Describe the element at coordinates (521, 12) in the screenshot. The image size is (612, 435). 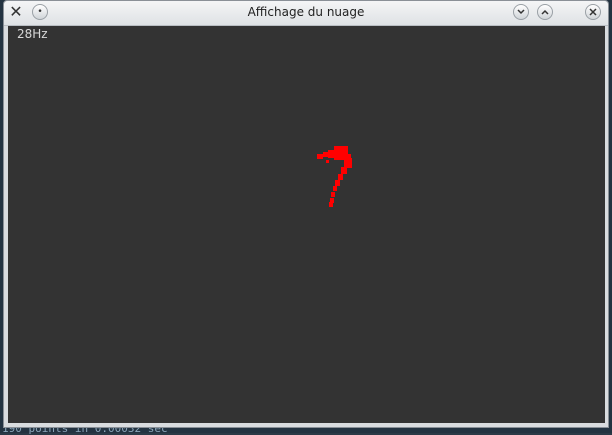
I see `chevron-down-icon` at that location.